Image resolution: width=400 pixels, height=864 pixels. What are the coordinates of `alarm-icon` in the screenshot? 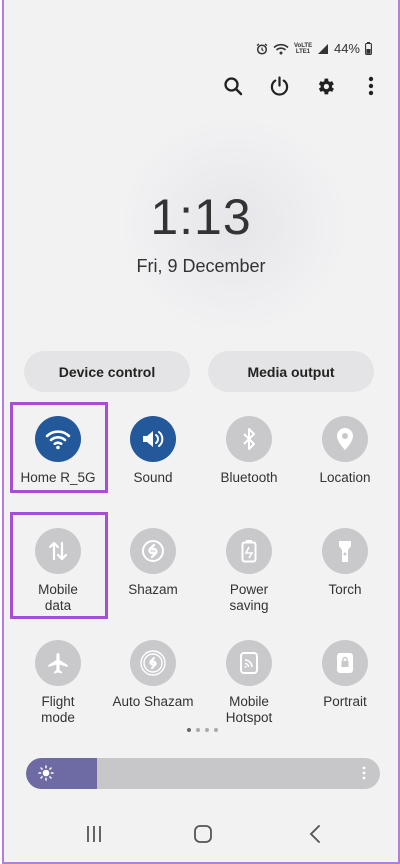 It's located at (262, 48).